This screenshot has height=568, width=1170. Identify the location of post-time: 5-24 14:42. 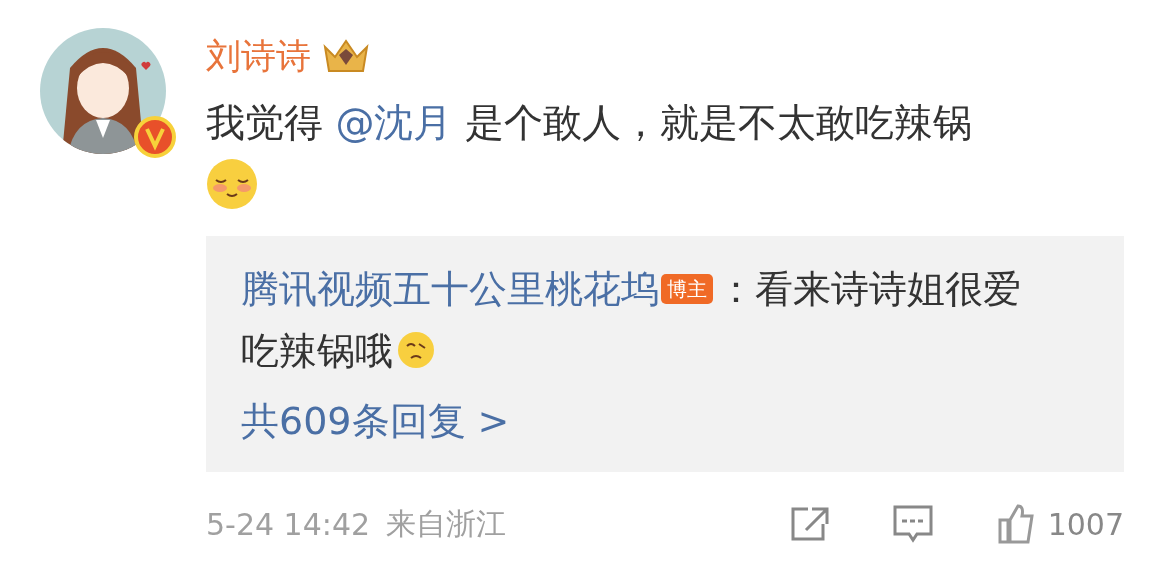
(288, 524).